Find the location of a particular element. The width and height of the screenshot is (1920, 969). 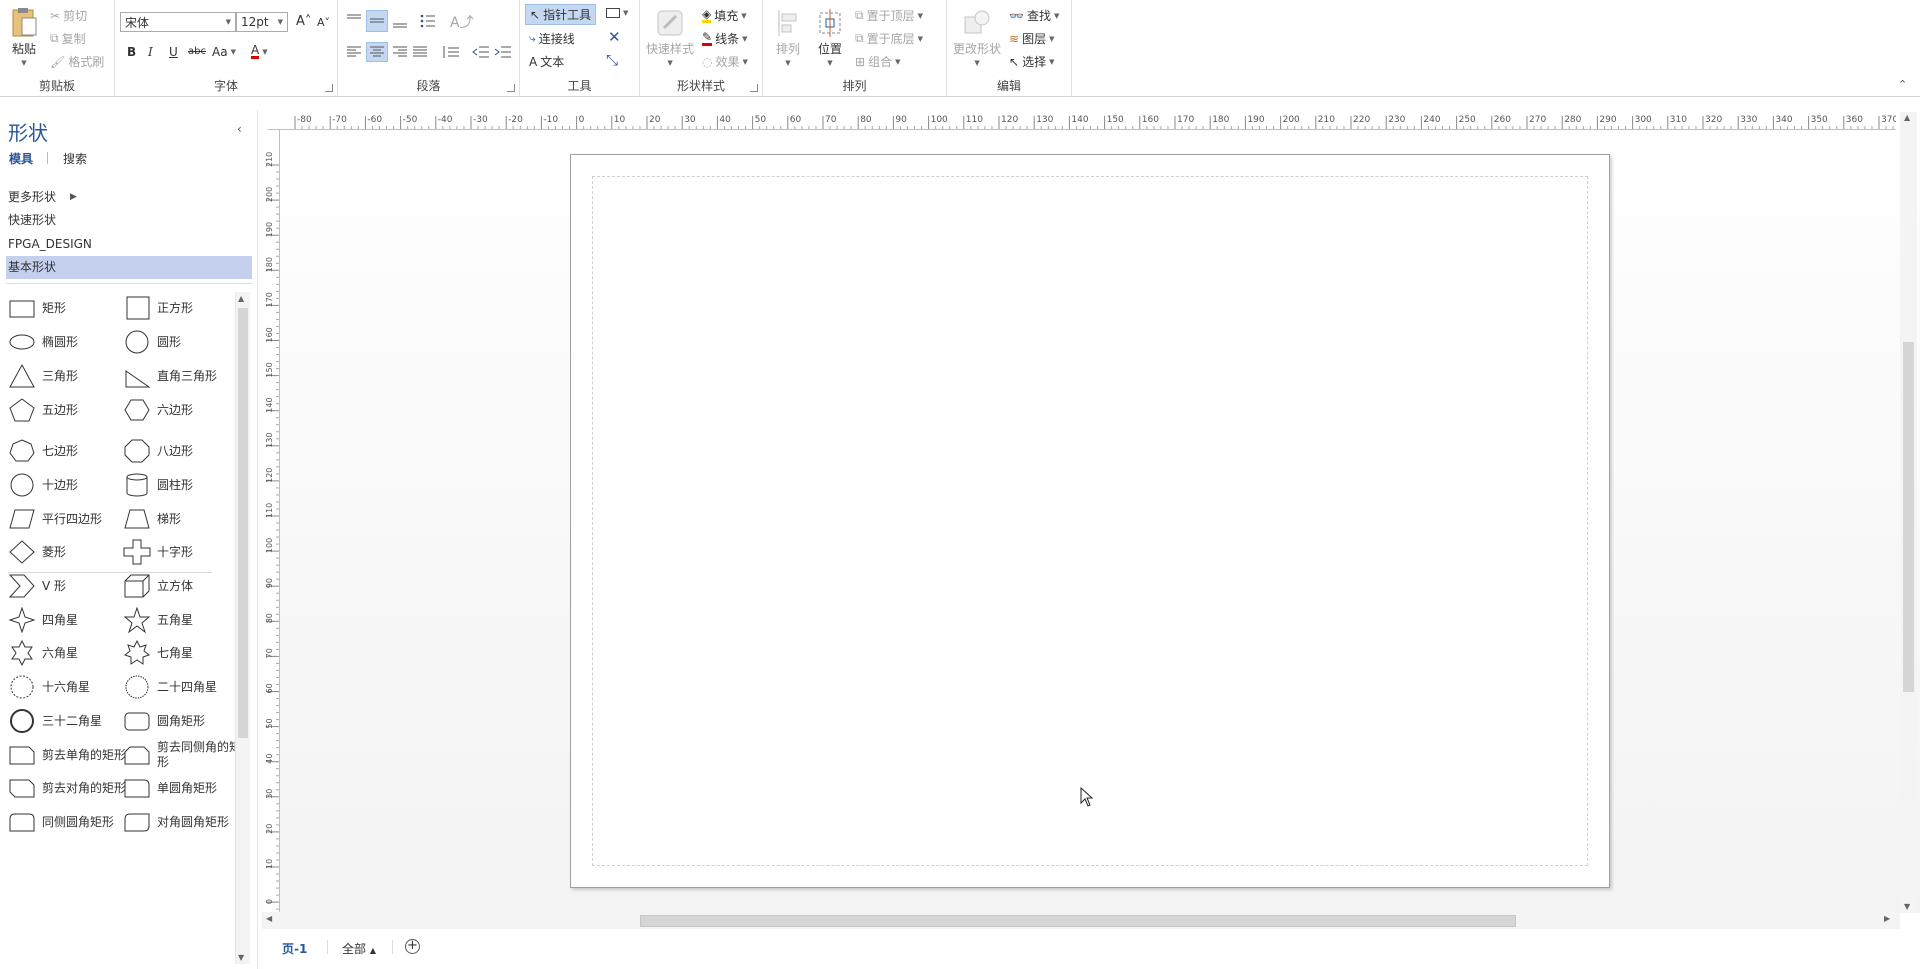

position-button: 位置 ▼ is located at coordinates (830, 37).